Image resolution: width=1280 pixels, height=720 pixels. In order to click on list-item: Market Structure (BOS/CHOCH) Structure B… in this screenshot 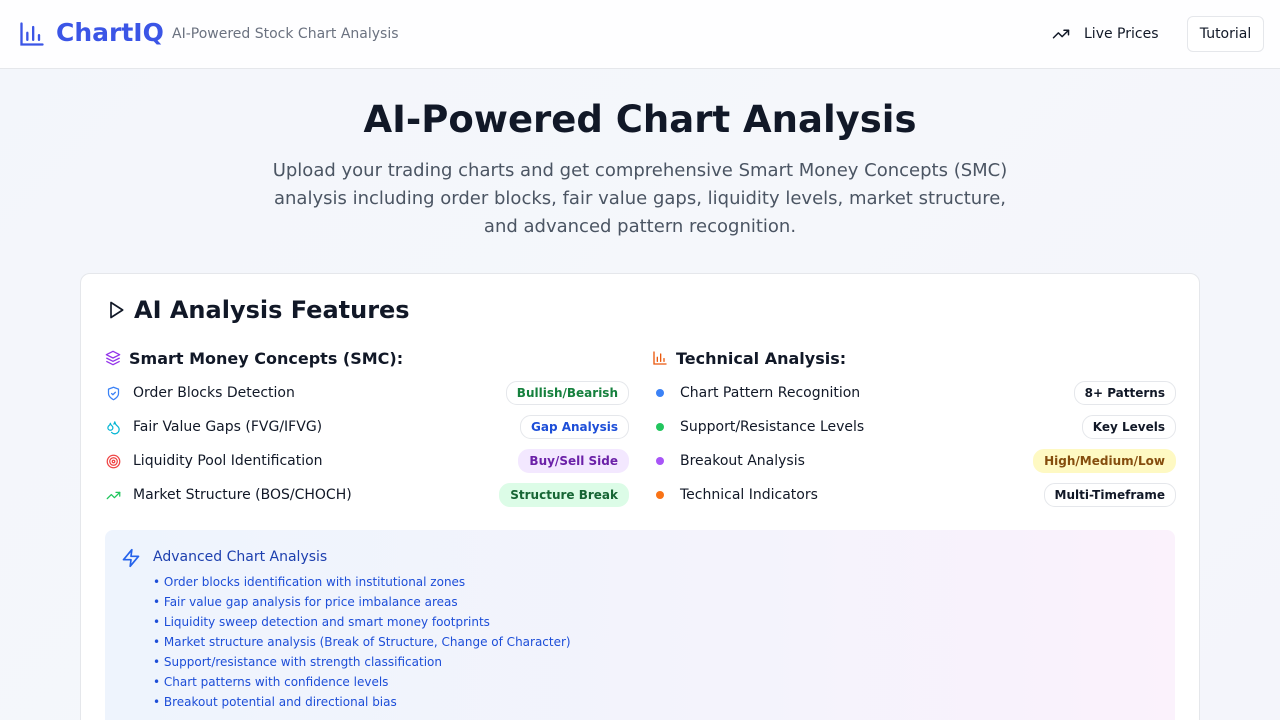, I will do `click(367, 495)`.